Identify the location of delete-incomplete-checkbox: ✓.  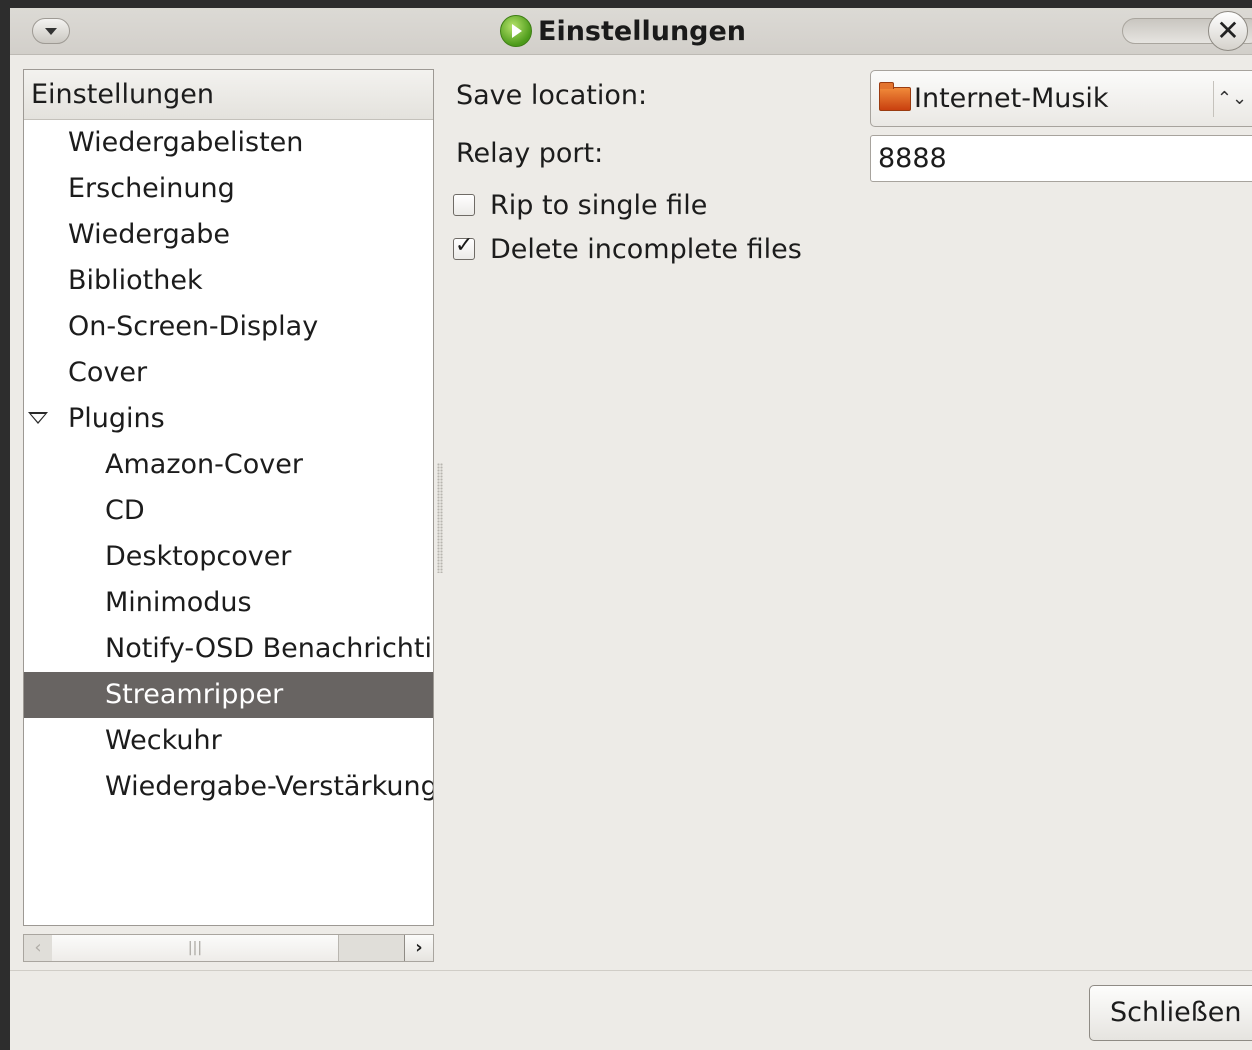
(464, 246).